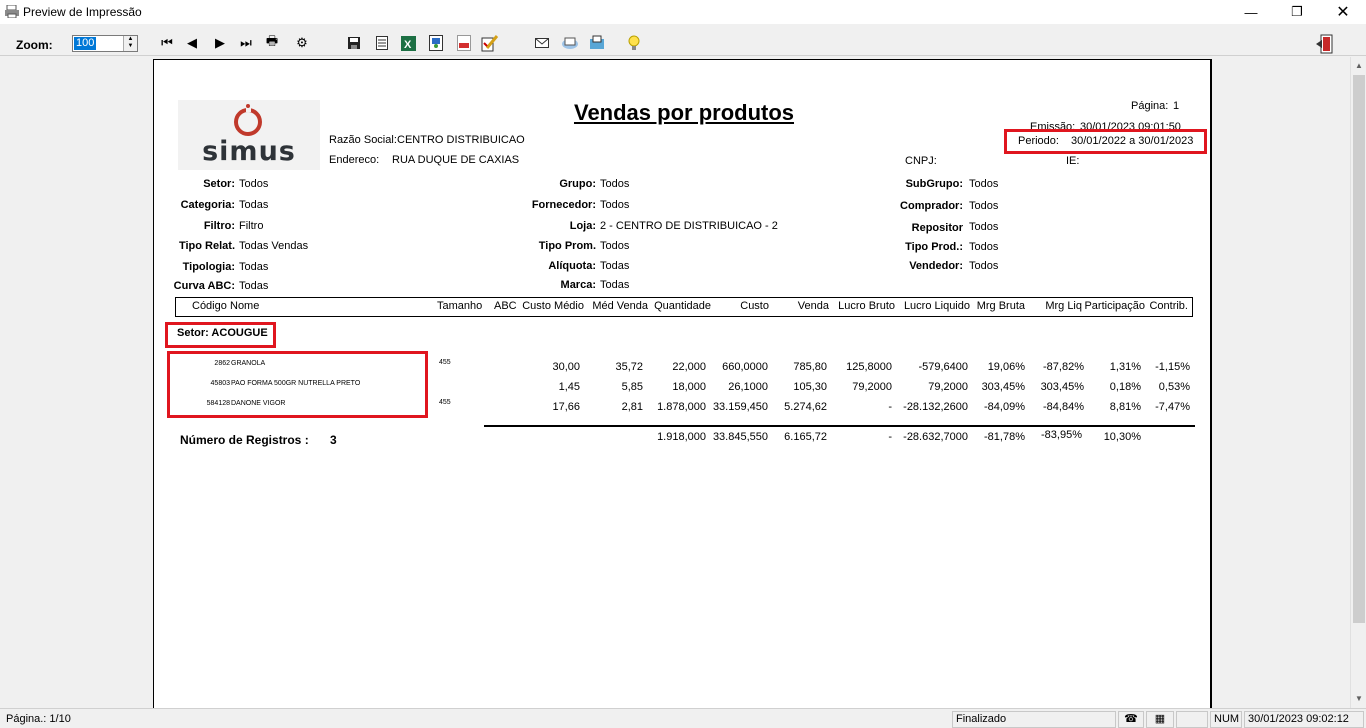 This screenshot has width=1366, height=728. I want to click on export-excel-icon: X, so click(408, 43).